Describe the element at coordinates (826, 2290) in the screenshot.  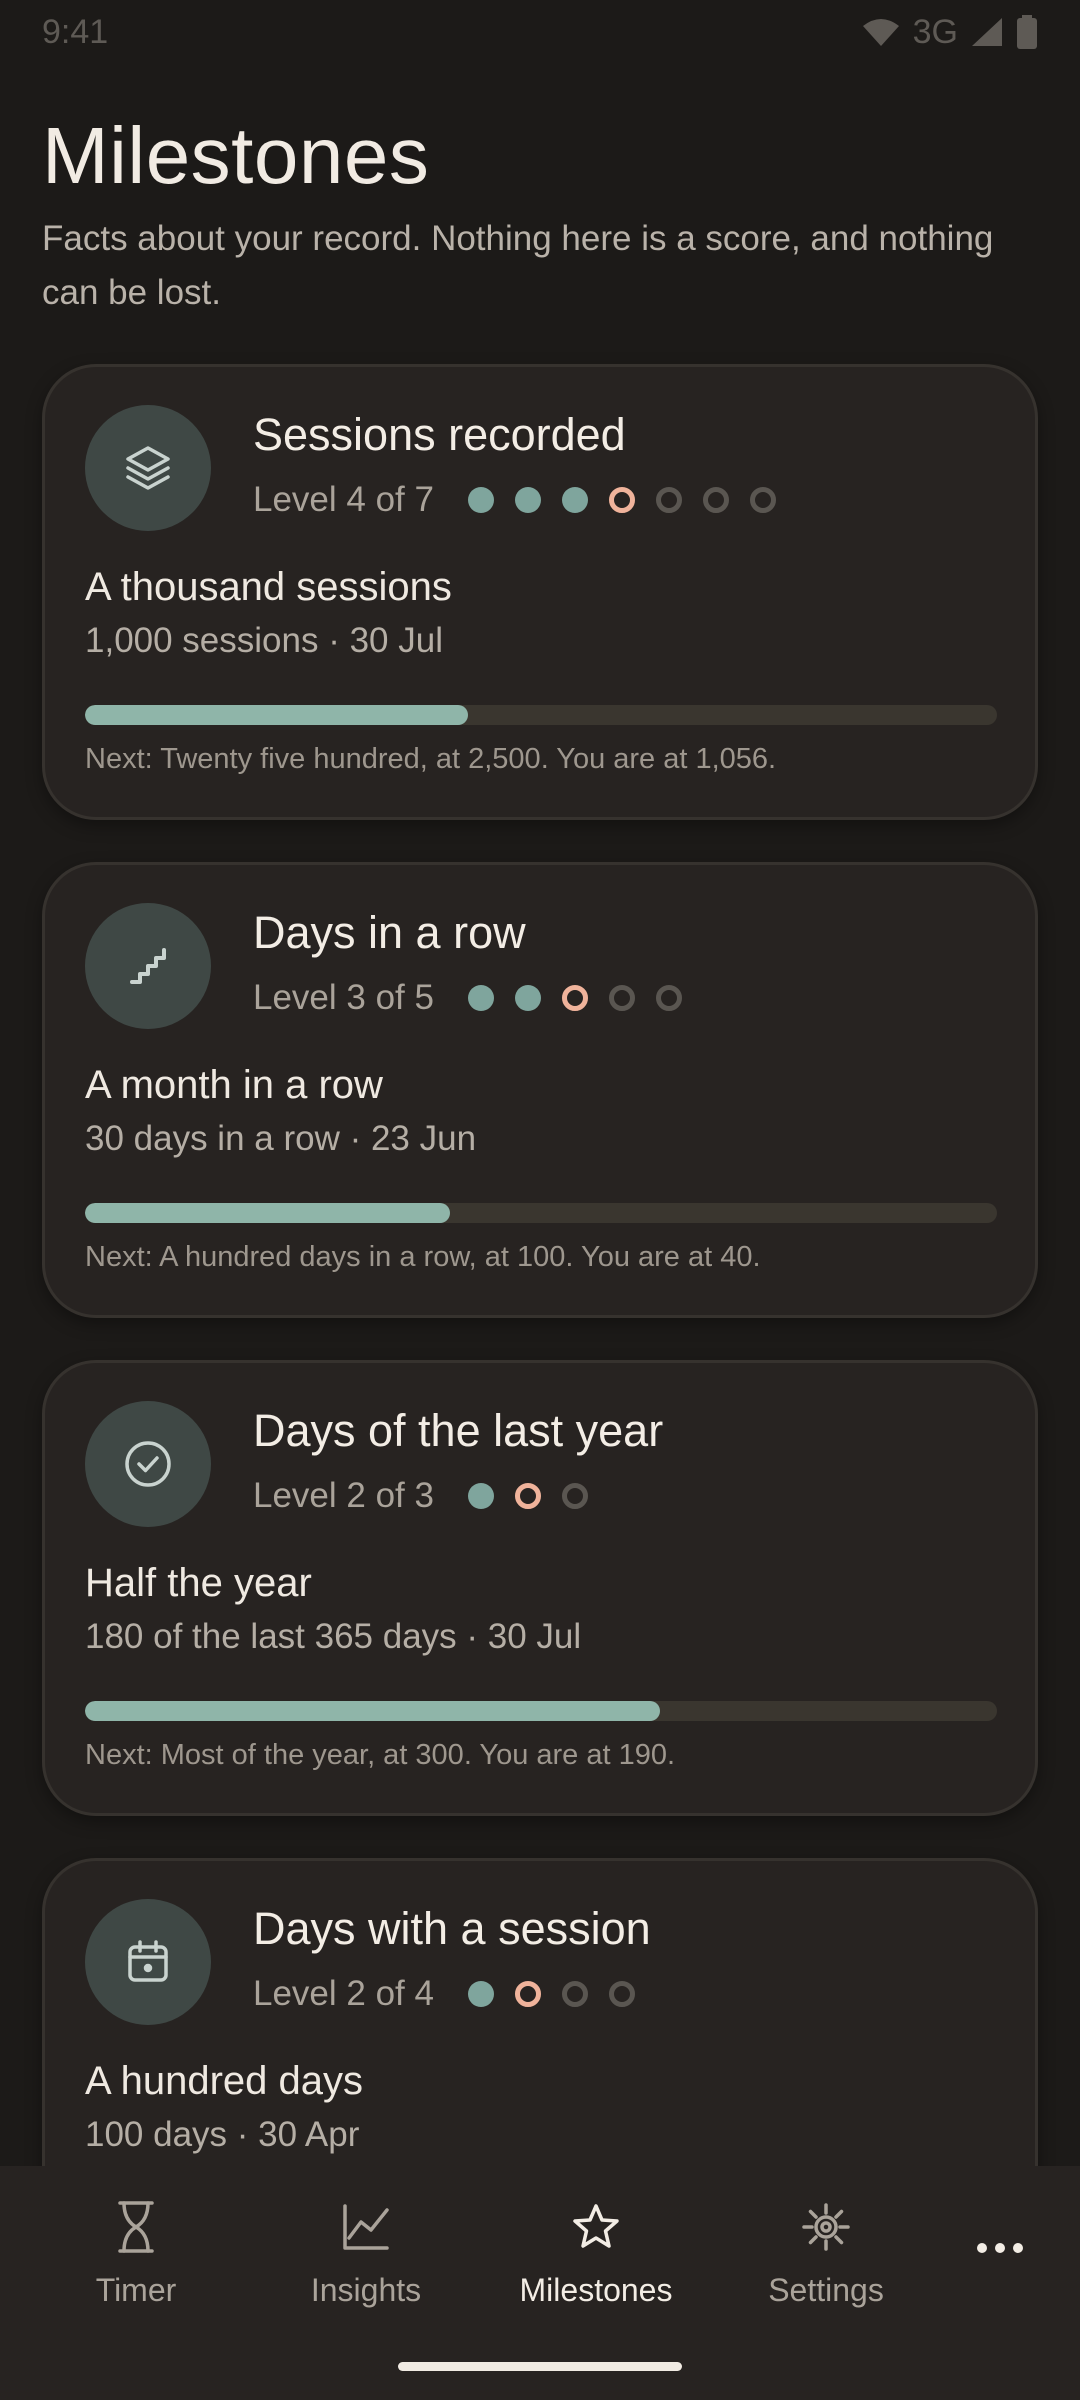
I see `nav-label: Settings` at that location.